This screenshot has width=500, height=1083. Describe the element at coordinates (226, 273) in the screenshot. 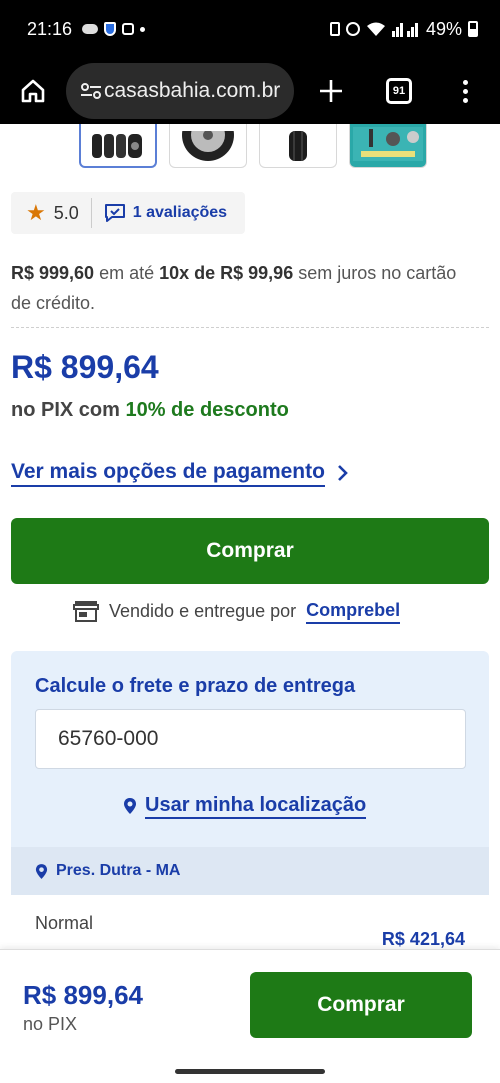

I see `installments-count: 10x de R$ 99,96` at that location.